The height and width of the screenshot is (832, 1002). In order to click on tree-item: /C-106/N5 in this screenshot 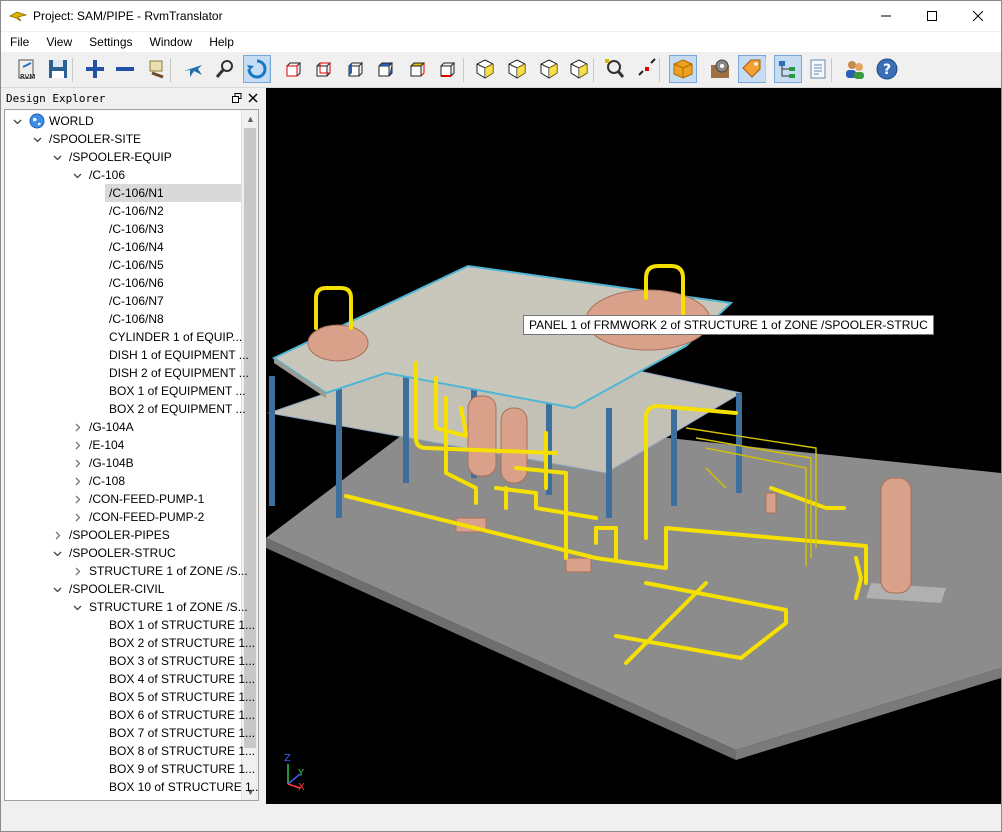, I will do `click(123, 265)`.